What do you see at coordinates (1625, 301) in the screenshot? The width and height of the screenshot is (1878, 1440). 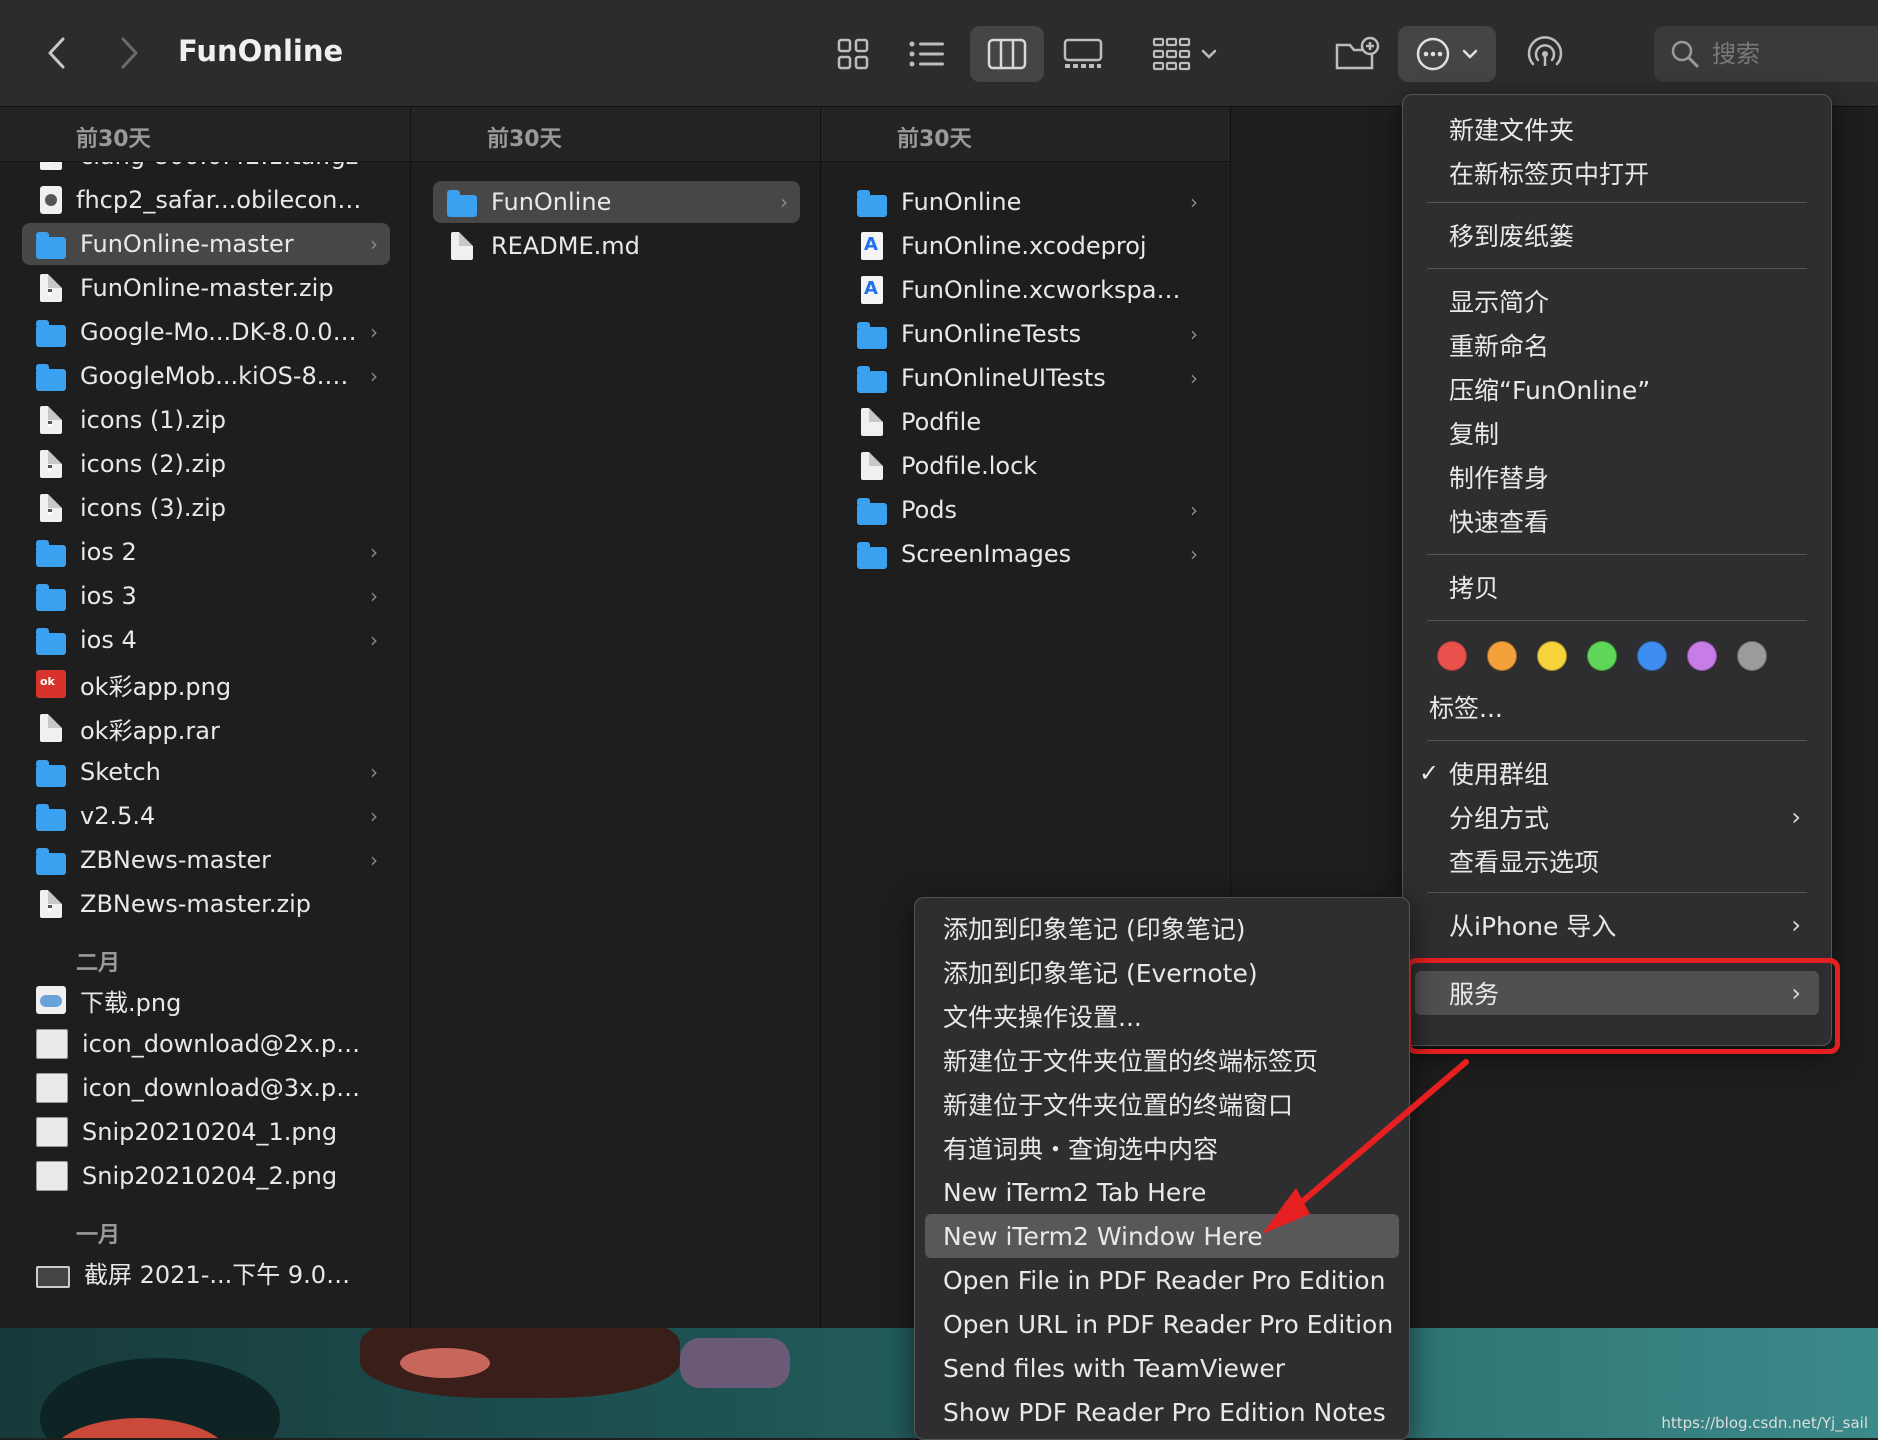 I see `menu-item-get-info: 显示简介` at bounding box center [1625, 301].